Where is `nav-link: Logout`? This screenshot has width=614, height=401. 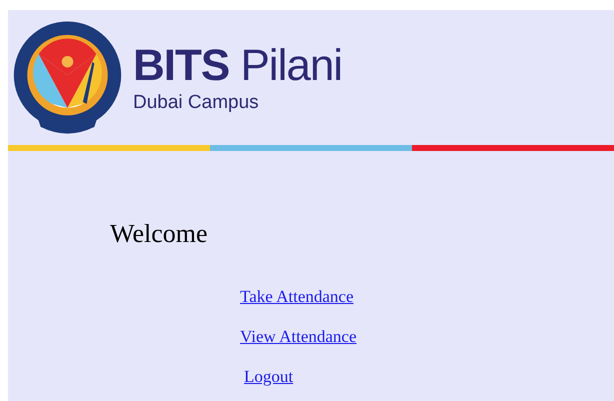 nav-link: Logout is located at coordinates (269, 376).